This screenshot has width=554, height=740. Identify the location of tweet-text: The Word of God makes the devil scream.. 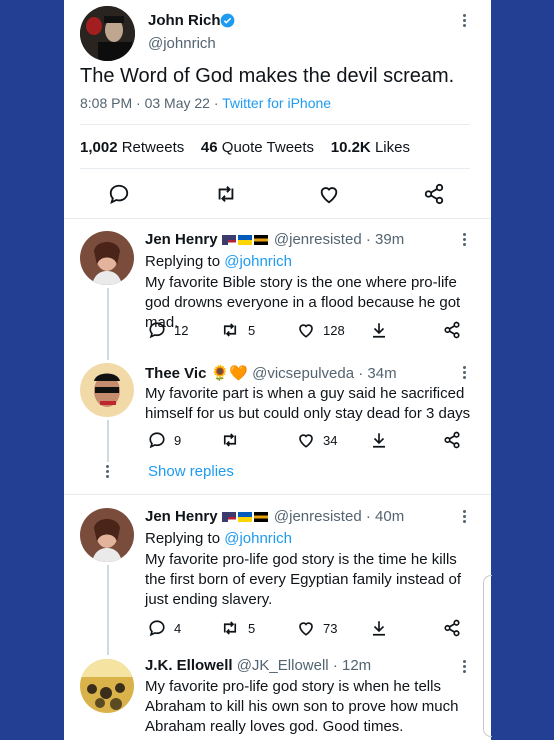
(267, 76).